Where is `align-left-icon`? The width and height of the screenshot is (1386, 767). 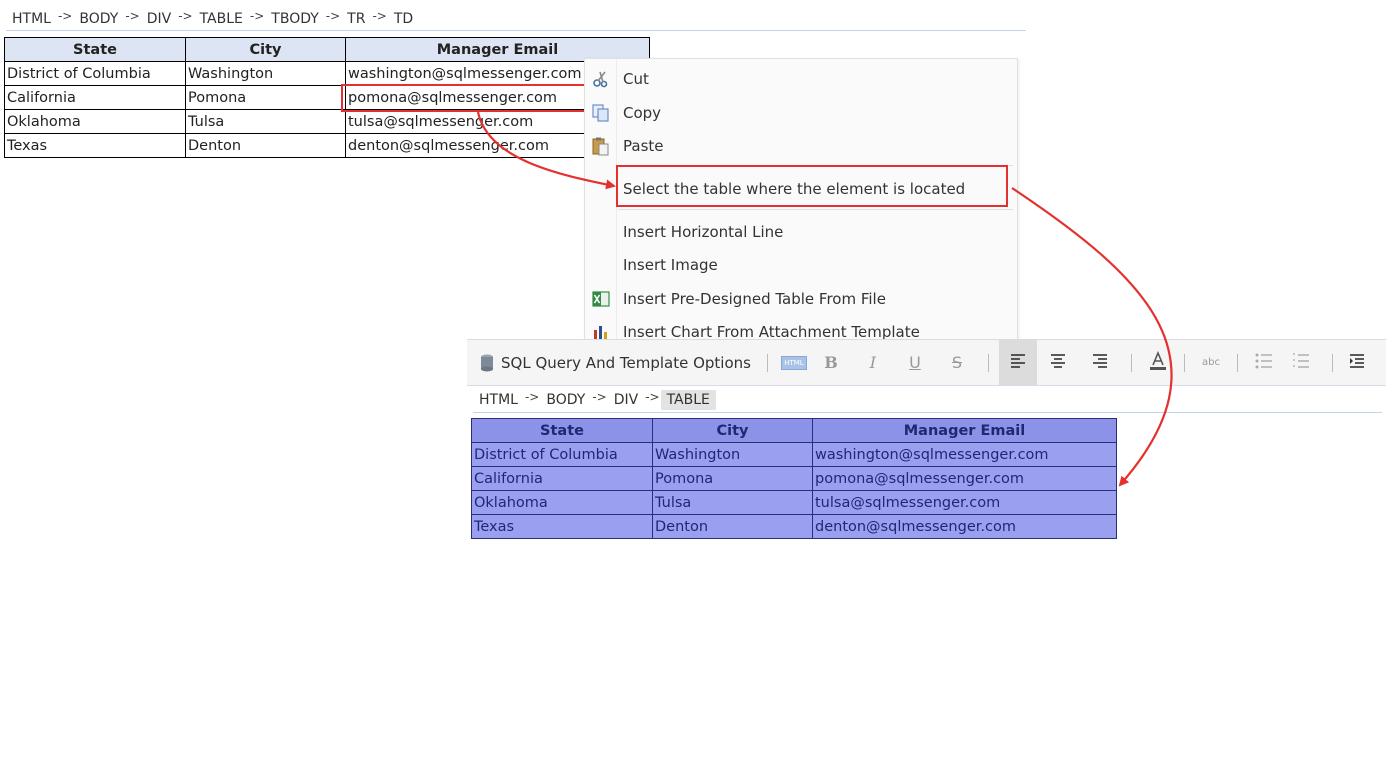
align-left-icon is located at coordinates (1018, 362).